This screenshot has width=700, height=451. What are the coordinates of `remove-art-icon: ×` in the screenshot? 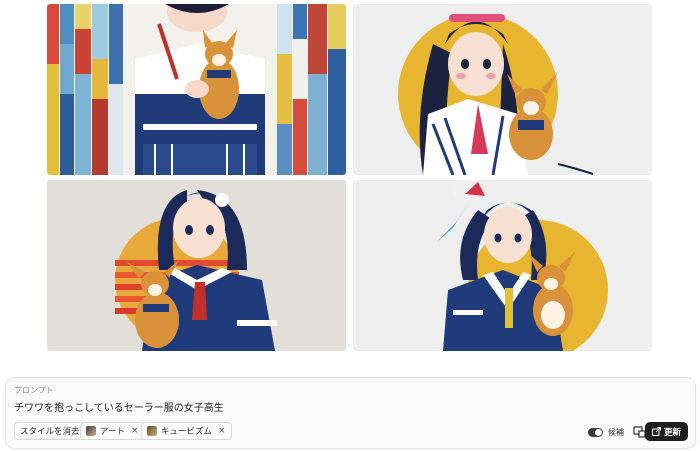 It's located at (135, 431).